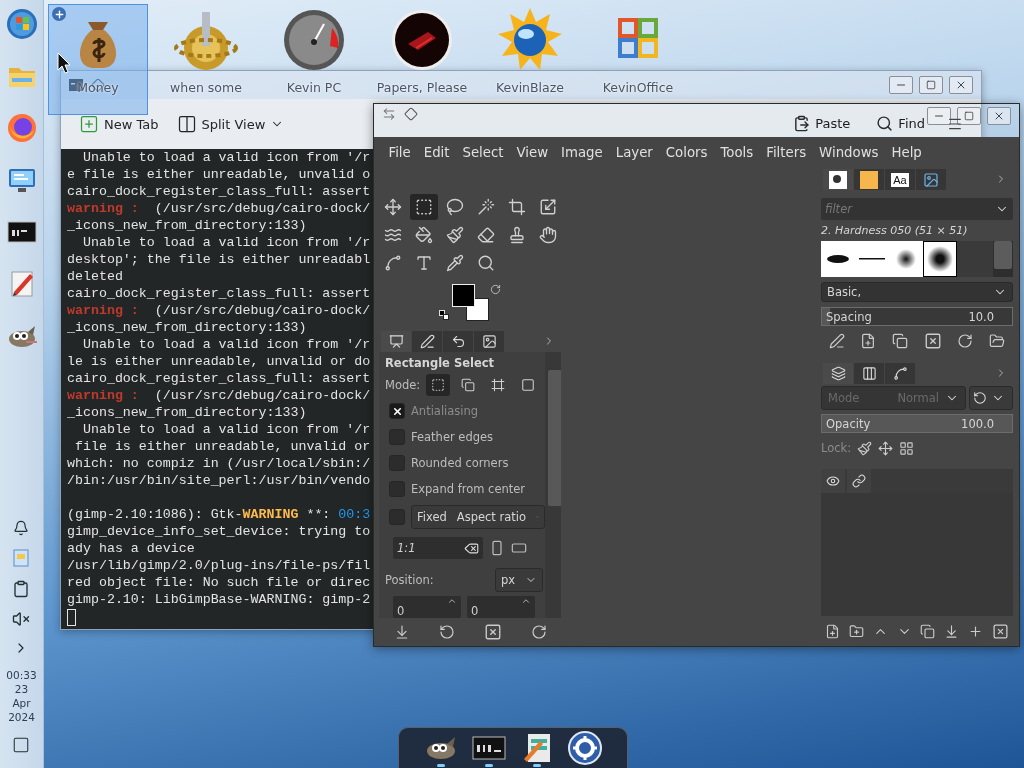 This screenshot has width=1024, height=768. Describe the element at coordinates (538, 632) in the screenshot. I see `reset-icon` at that location.